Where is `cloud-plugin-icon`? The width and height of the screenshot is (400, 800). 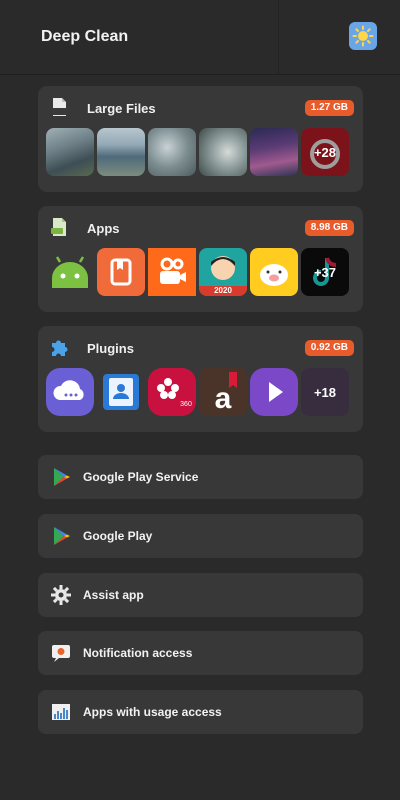
cloud-plugin-icon is located at coordinates (70, 392).